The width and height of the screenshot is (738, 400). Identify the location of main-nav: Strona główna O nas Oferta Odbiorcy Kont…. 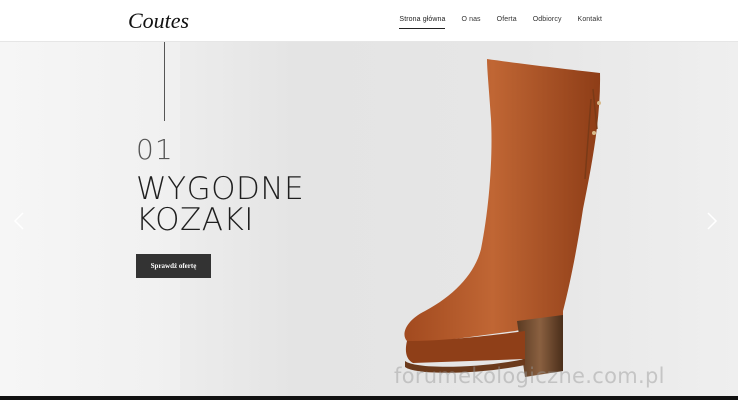
(500, 20).